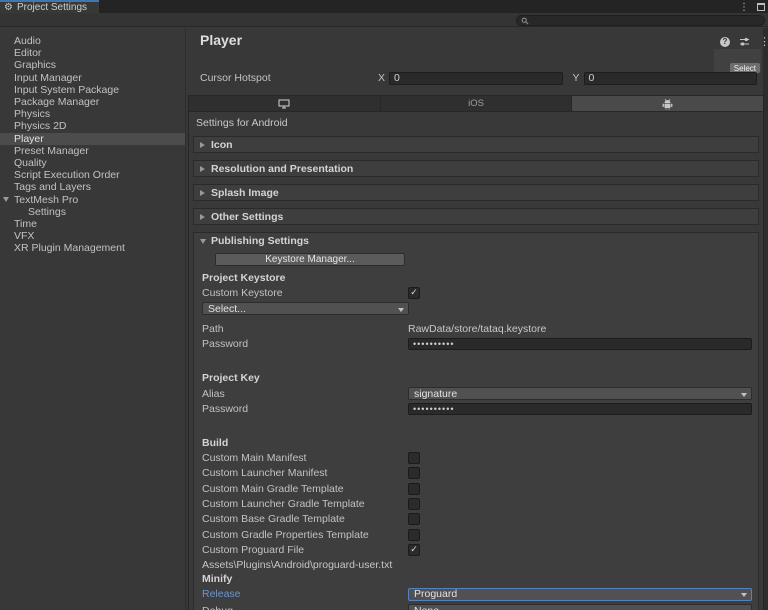 The height and width of the screenshot is (610, 768). Describe the element at coordinates (580, 394) in the screenshot. I see `alias-dropdown: signature` at that location.